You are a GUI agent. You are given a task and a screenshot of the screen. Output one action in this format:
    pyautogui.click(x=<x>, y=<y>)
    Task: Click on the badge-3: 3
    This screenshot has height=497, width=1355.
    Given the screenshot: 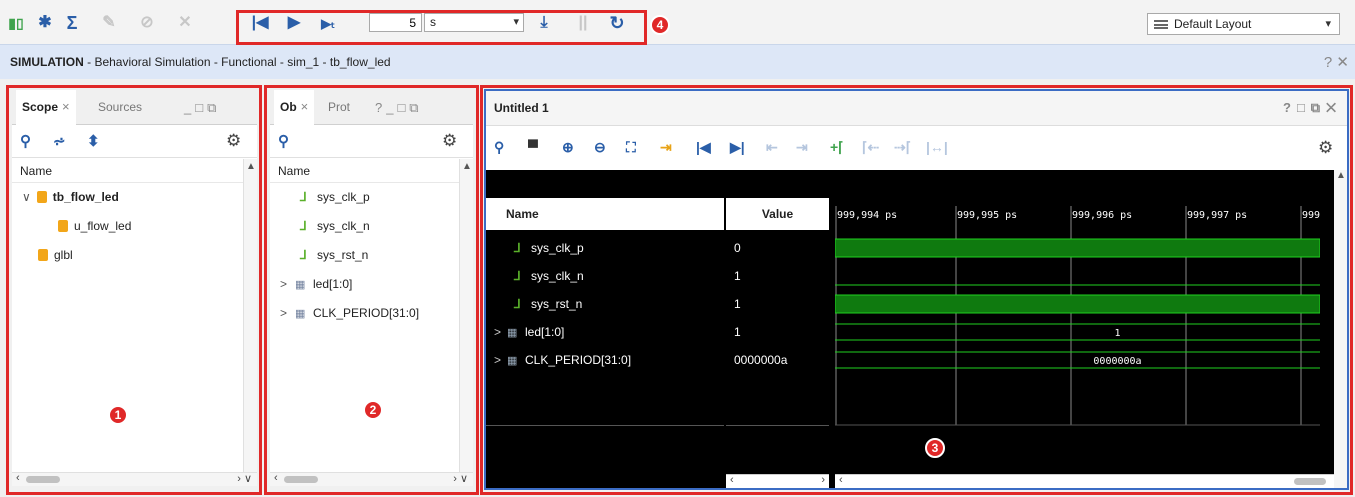 What is the action you would take?
    pyautogui.click(x=935, y=448)
    